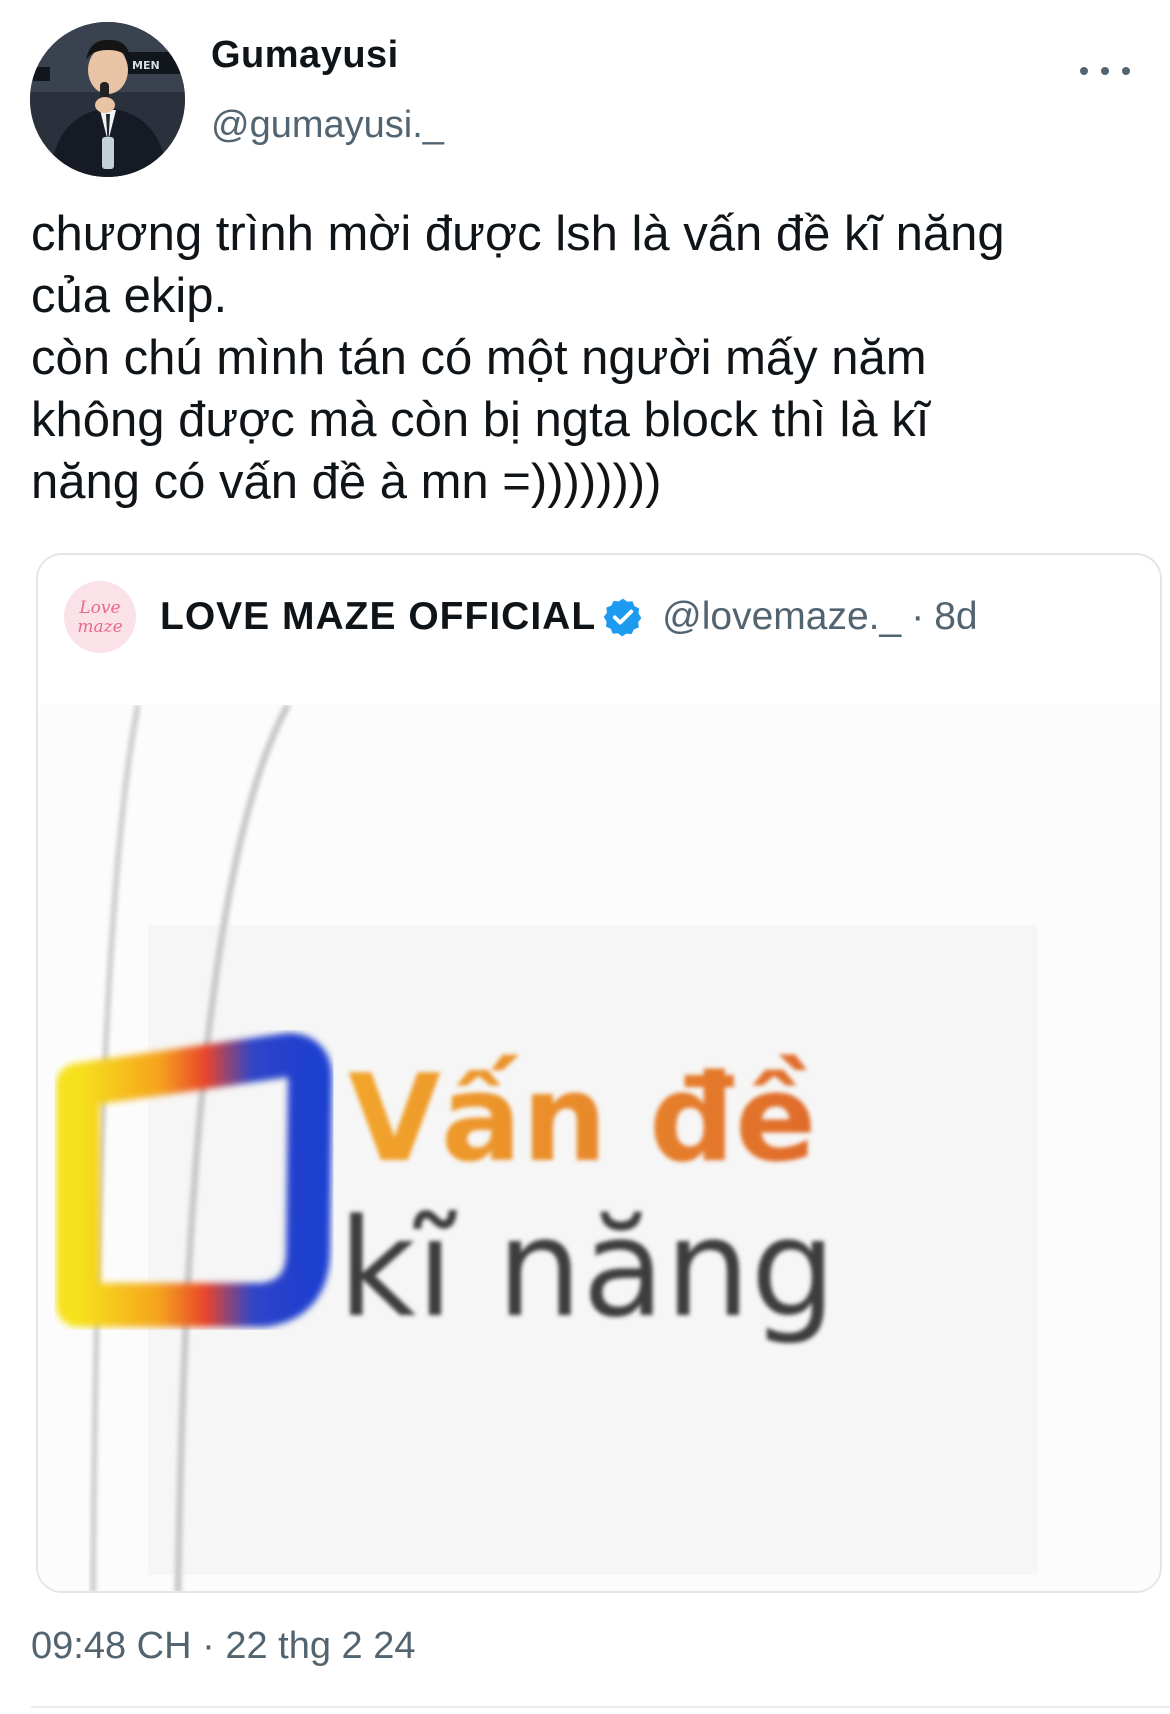 Image resolution: width=1170 pixels, height=1714 pixels. I want to click on verified-badge-icon, so click(623, 617).